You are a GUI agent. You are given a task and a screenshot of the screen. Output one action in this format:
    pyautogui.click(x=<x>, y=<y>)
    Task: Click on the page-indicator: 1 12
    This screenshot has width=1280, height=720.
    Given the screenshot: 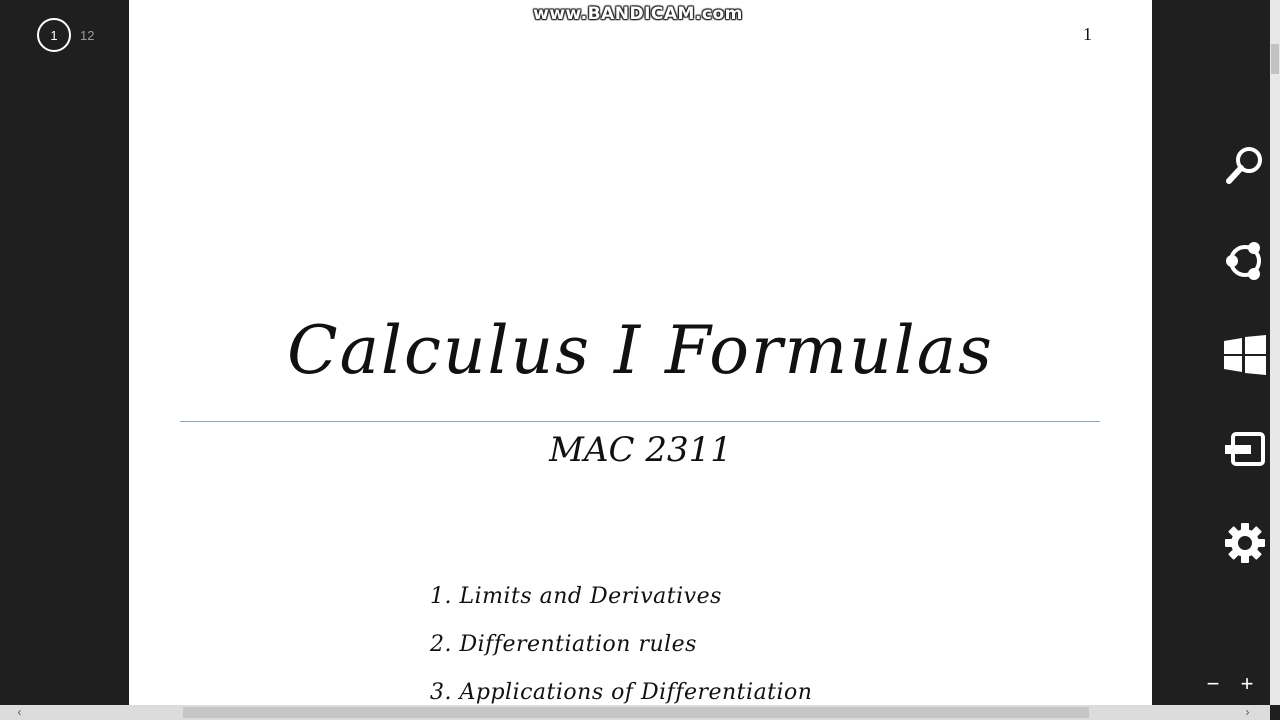 What is the action you would take?
    pyautogui.click(x=65, y=35)
    